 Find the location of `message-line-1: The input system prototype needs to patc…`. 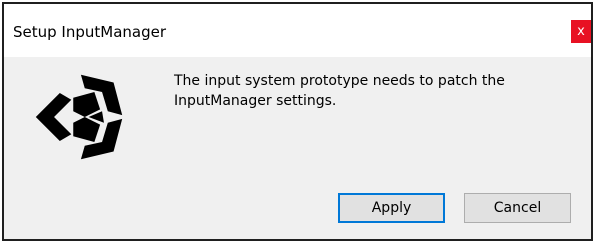

message-line-1: The input system prototype needs to patc… is located at coordinates (339, 81).